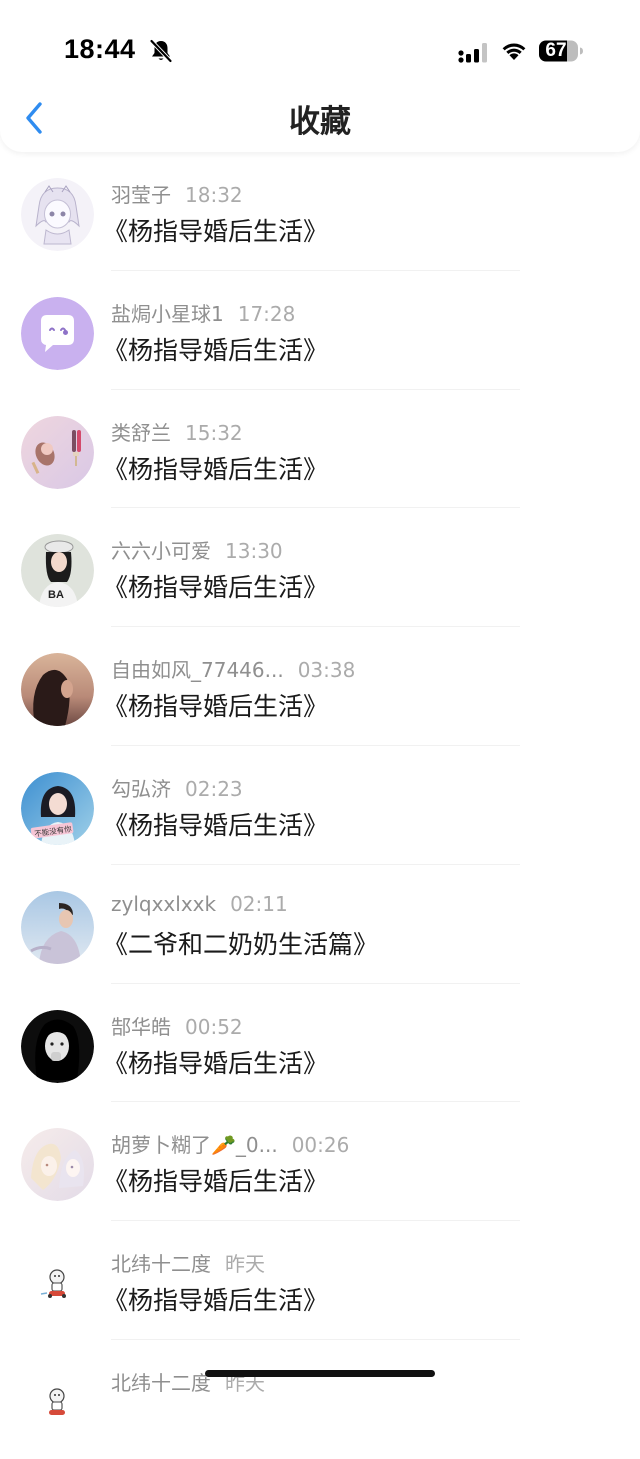  I want to click on user-name: 盐焗小星球1, so click(167, 314).